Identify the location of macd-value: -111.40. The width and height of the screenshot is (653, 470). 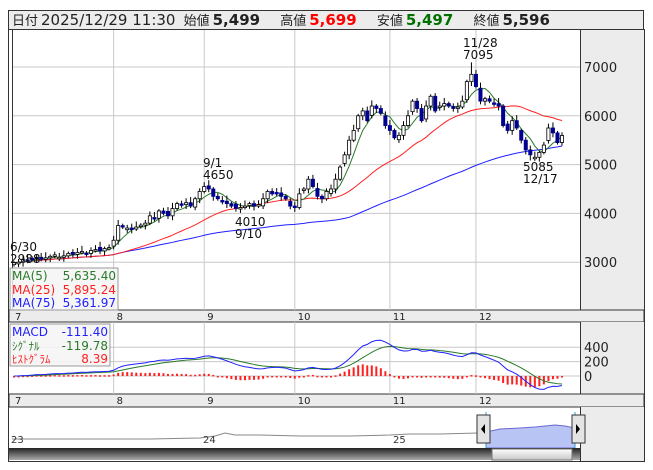
(85, 332).